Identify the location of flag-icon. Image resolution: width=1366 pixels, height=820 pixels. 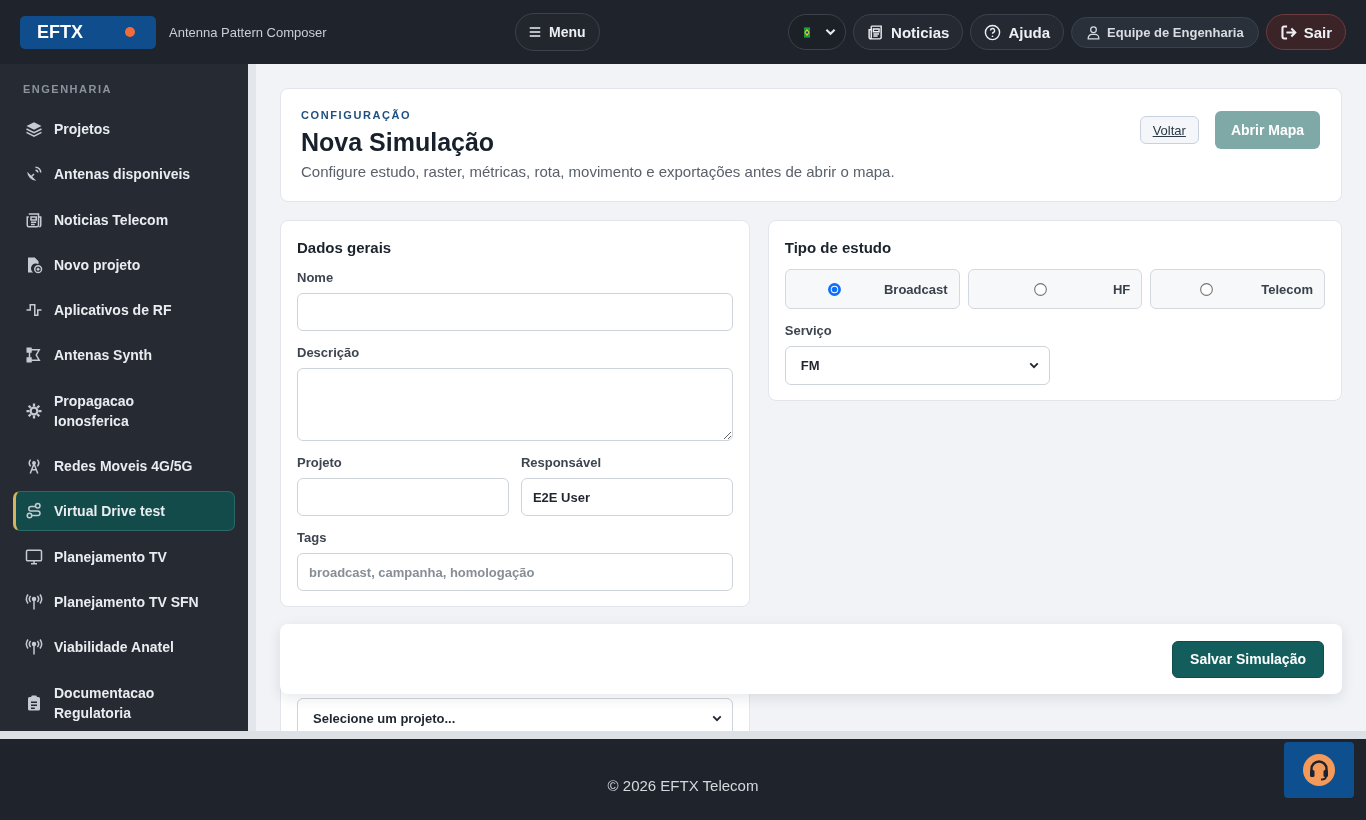
(807, 32).